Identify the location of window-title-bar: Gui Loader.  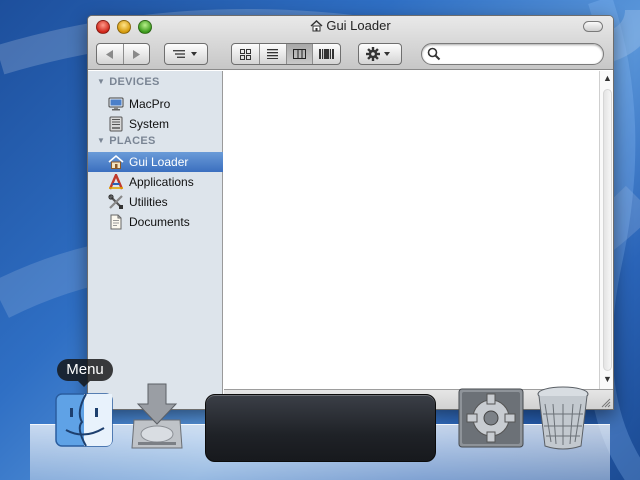
(350, 27).